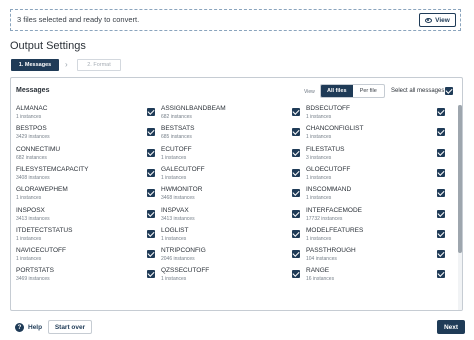 Image resolution: width=474 pixels, height=340 pixels. What do you see at coordinates (237, 329) in the screenshot?
I see `footer: ? Help Start over Next` at bounding box center [237, 329].